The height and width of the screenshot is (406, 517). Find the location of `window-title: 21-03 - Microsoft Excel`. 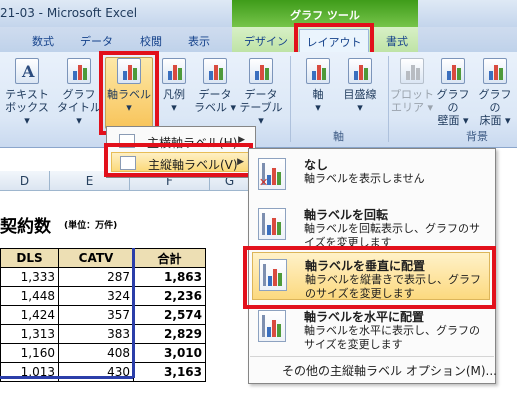

window-title: 21-03 - Microsoft Excel is located at coordinates (69, 13).